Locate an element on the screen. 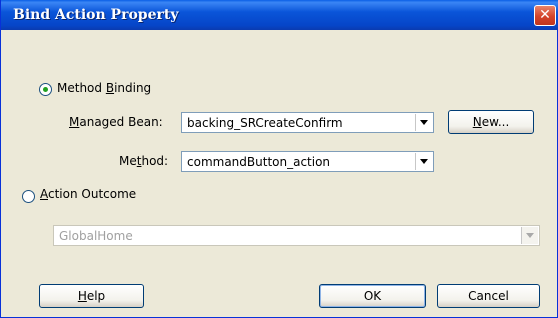 The image size is (558, 318). managed-bean-label: Managed Bean: is located at coordinates (116, 122).